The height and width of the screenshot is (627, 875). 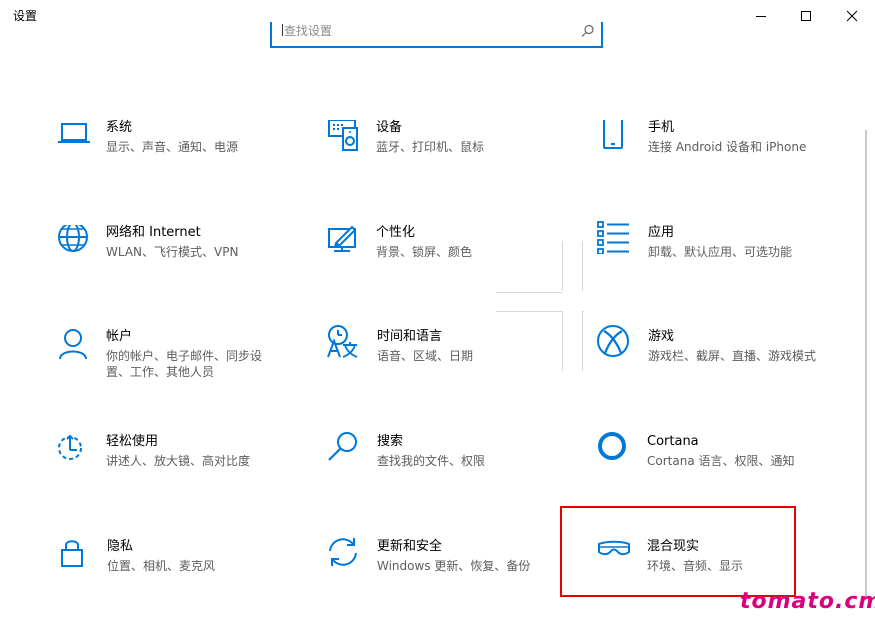 I want to click on tile-apps: 应用 卸载、默认应用、可选功能, so click(x=722, y=260).